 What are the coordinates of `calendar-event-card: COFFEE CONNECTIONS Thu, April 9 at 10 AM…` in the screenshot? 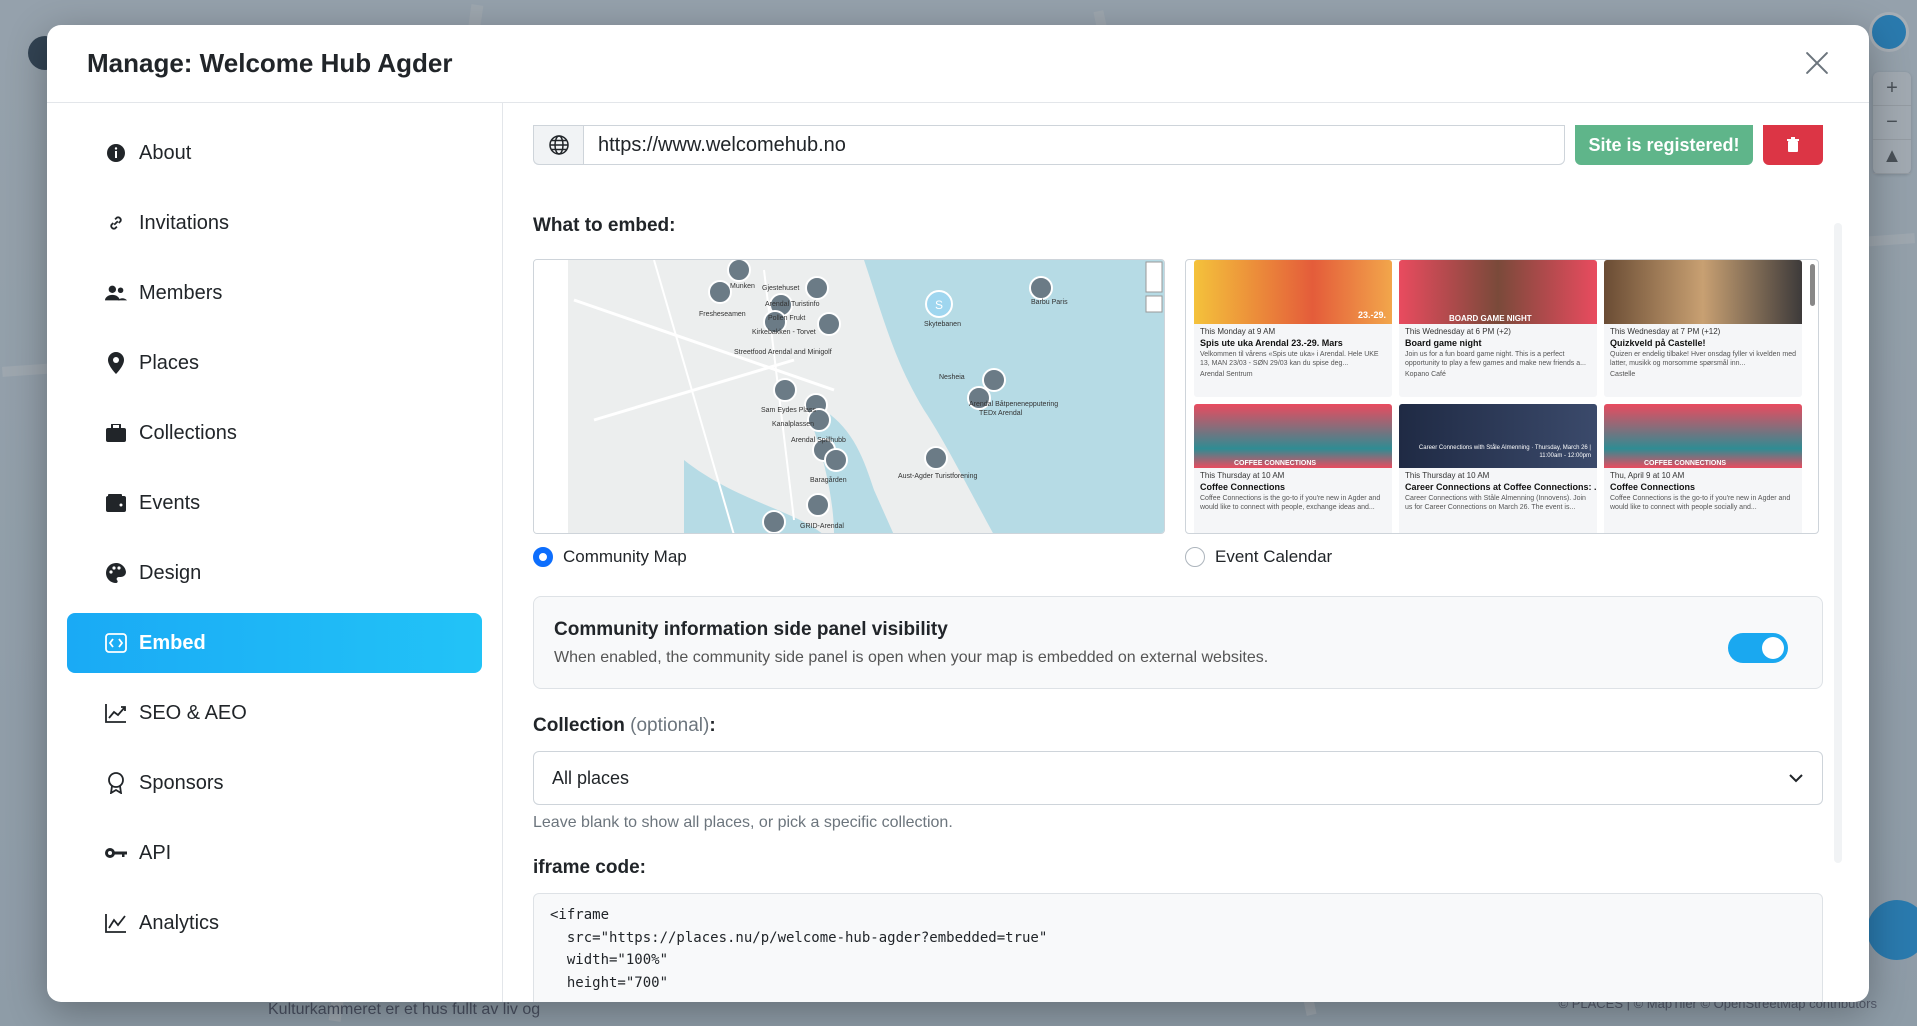 It's located at (1703, 468).